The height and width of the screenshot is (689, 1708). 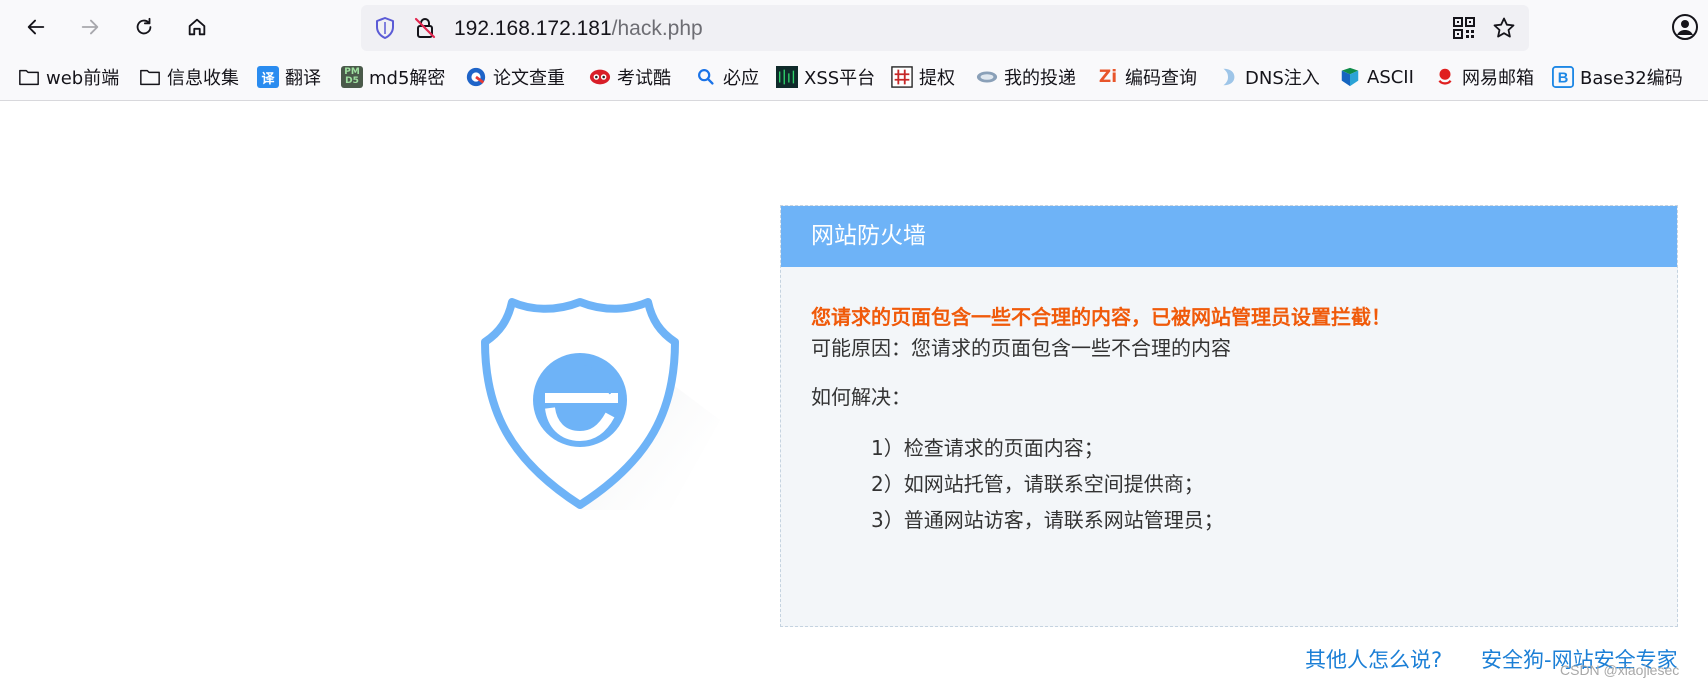 I want to click on hash-icon, so click(x=902, y=77).